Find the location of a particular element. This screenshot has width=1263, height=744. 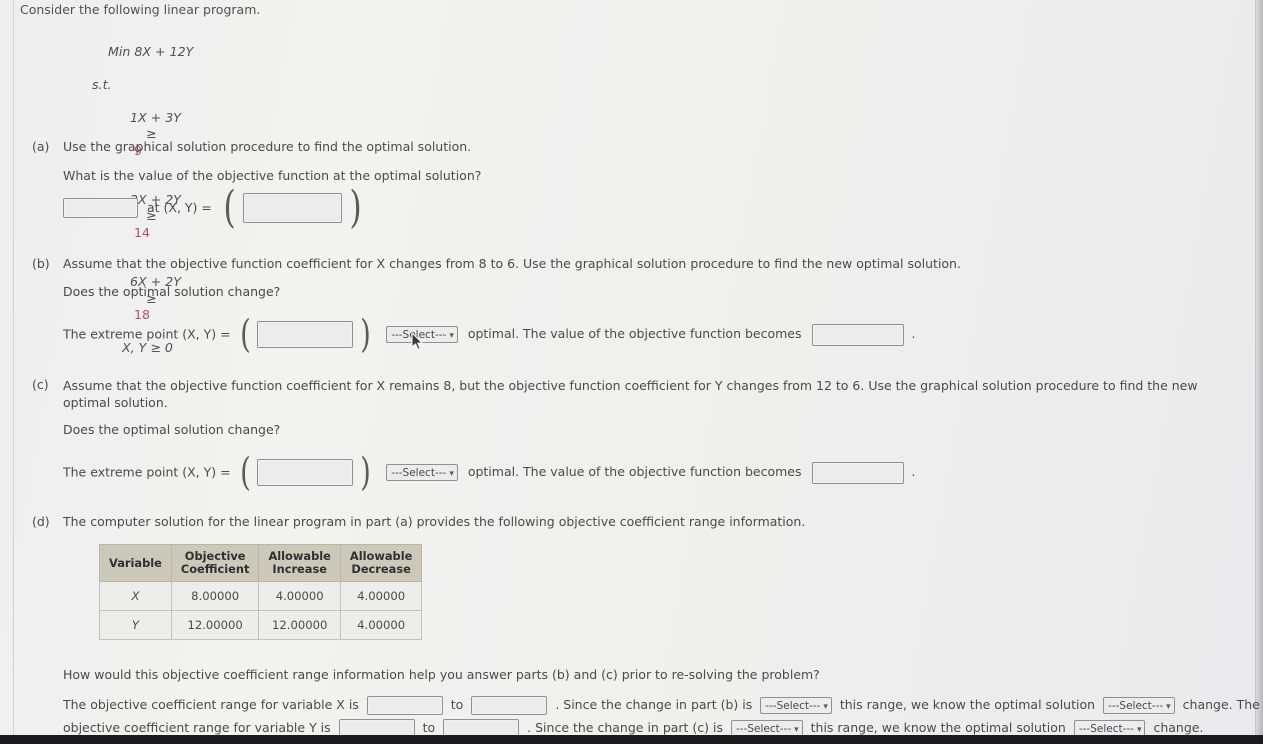

left-margin-rule is located at coordinates (13, 372).